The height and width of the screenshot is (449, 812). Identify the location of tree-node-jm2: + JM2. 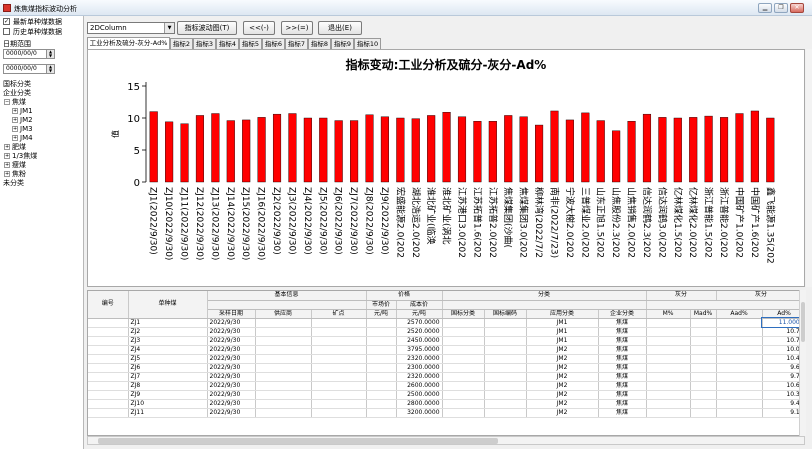
(22, 120).